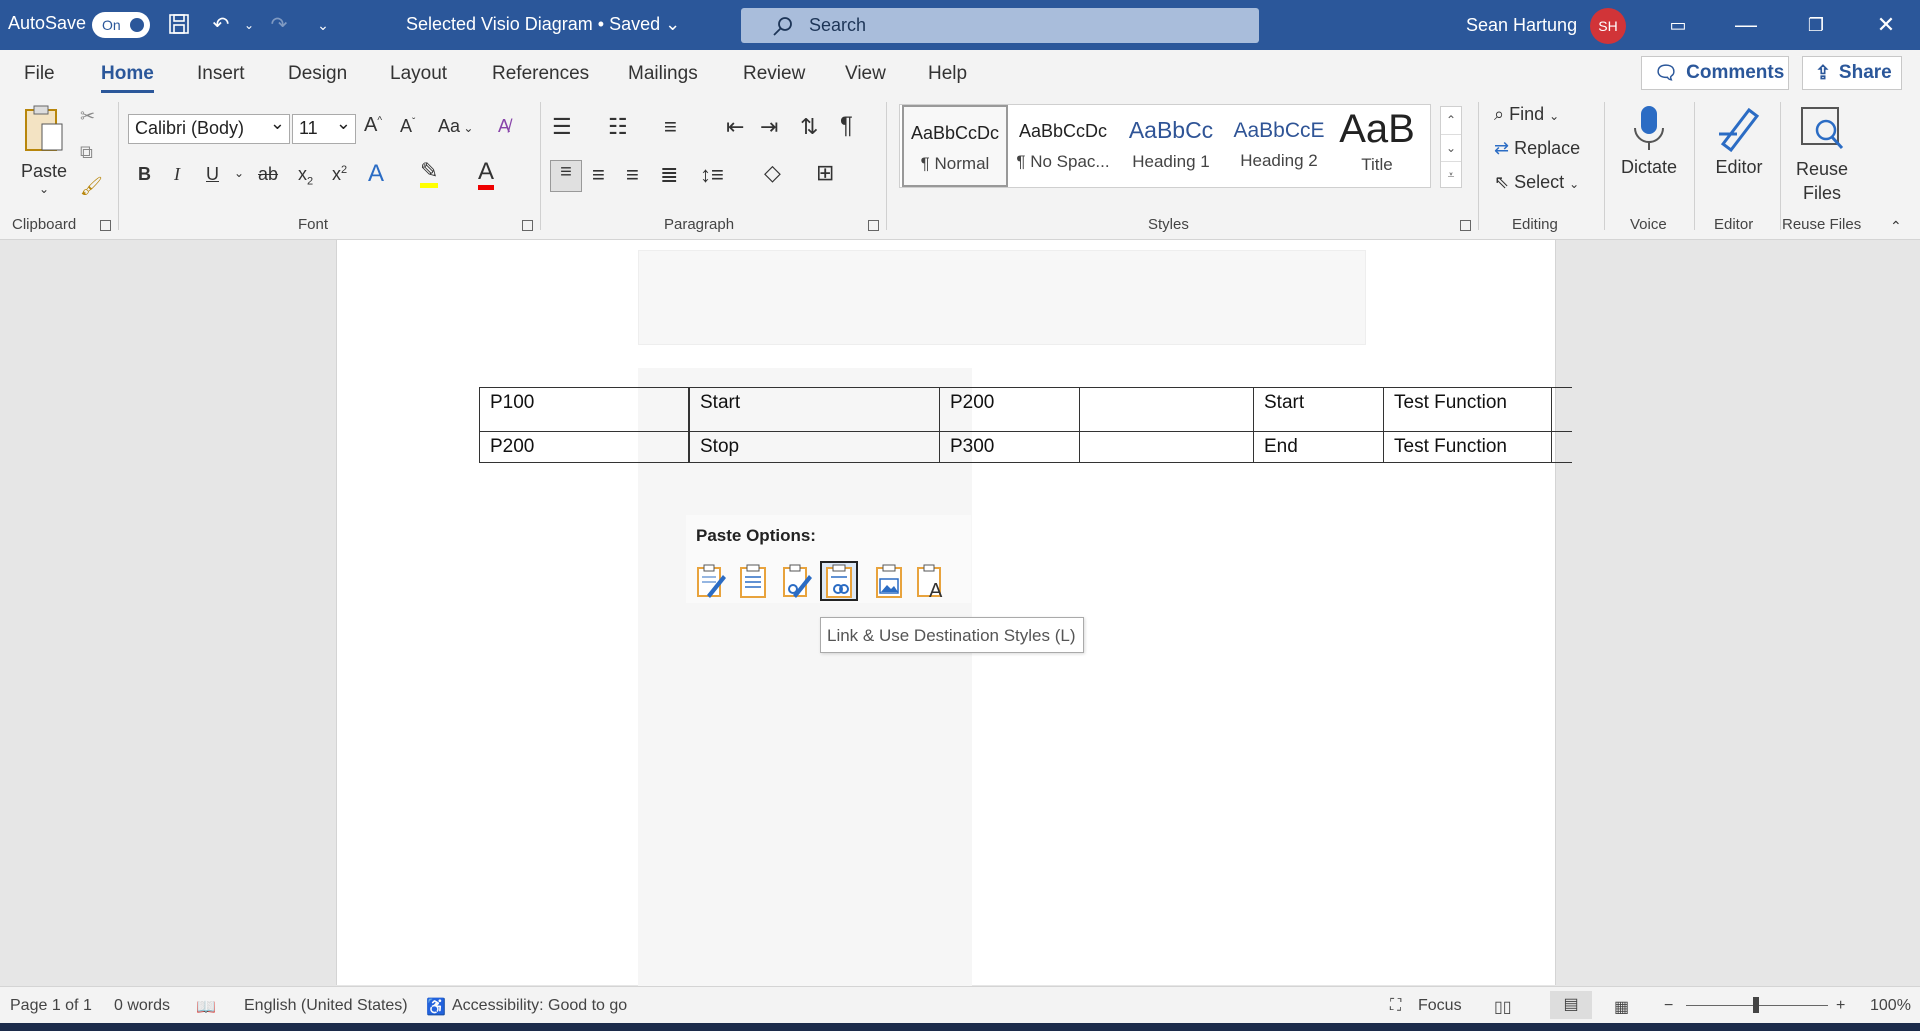  What do you see at coordinates (584, 409) in the screenshot?
I see `table-cell: P100` at bounding box center [584, 409].